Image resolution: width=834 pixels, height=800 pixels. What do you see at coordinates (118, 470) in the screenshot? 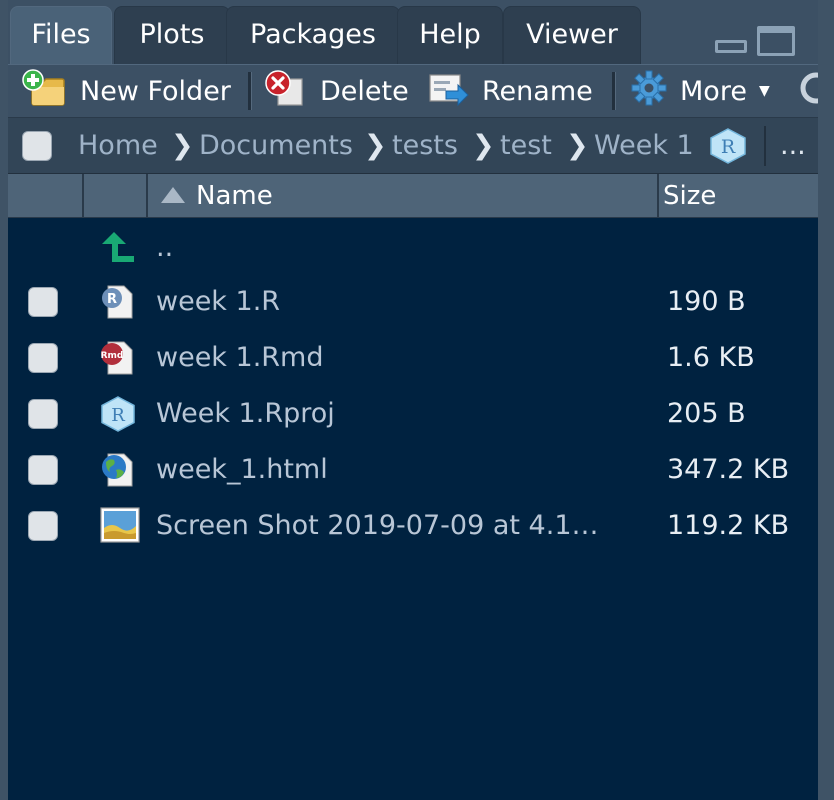
I see `html-globe-icon` at bounding box center [118, 470].